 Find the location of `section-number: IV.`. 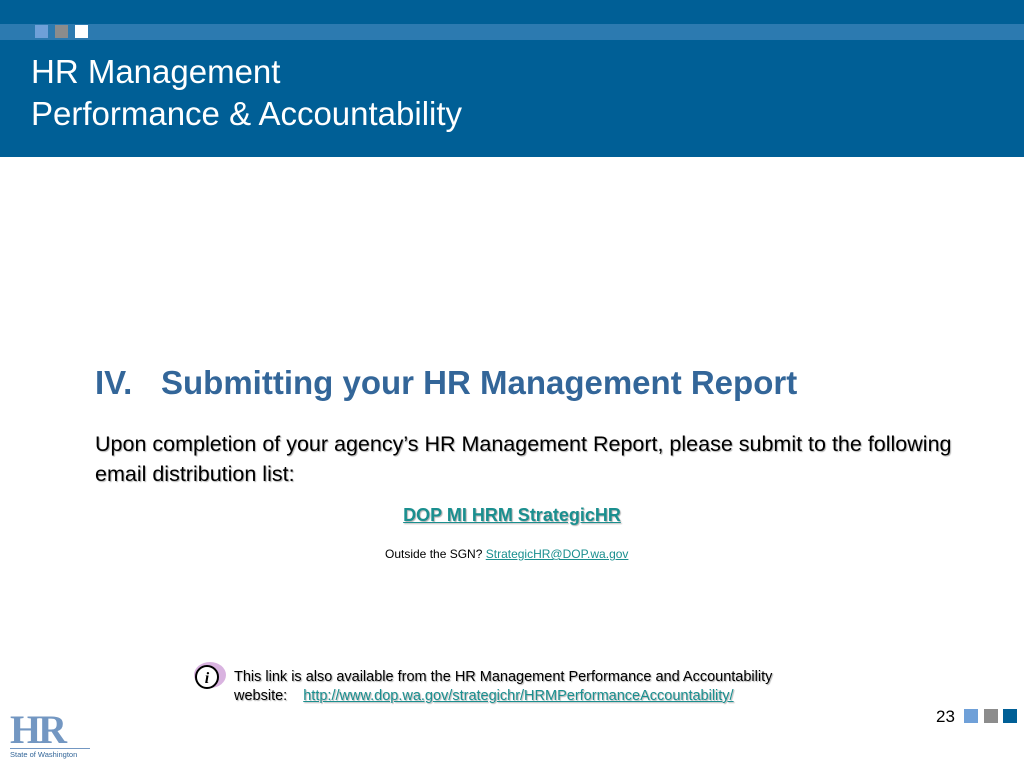

section-number: IV. is located at coordinates (114, 382).